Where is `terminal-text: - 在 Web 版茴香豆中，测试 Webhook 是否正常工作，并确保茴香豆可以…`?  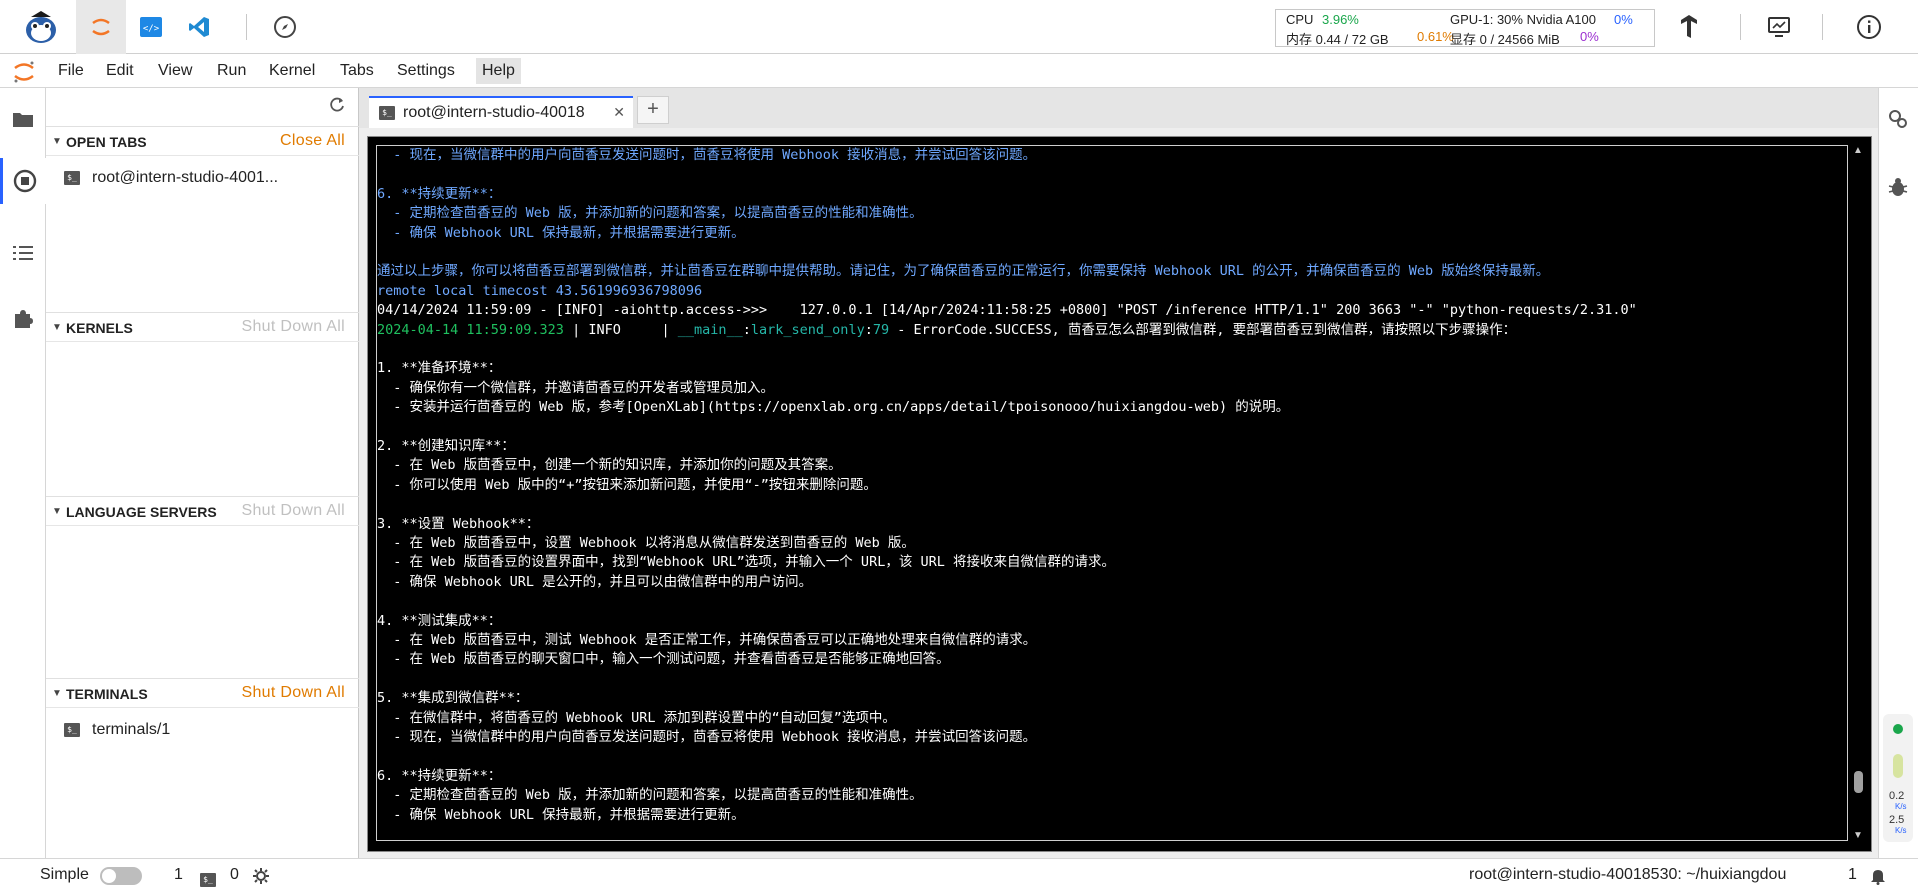 terminal-text: - 在 Web 版茴香豆中，测试 Webhook 是否正常工作，并确保茴香豆可以… is located at coordinates (707, 640).